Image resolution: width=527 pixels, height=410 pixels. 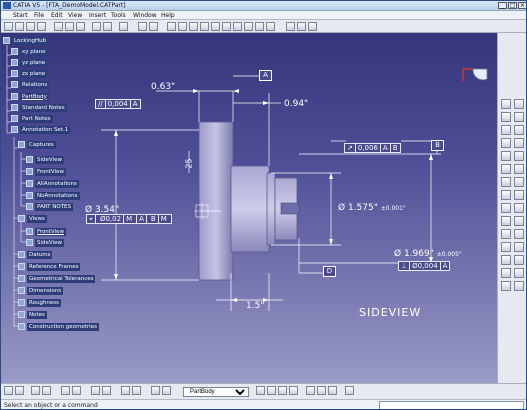 I want to click on undo-icon, so click(x=96, y=26).